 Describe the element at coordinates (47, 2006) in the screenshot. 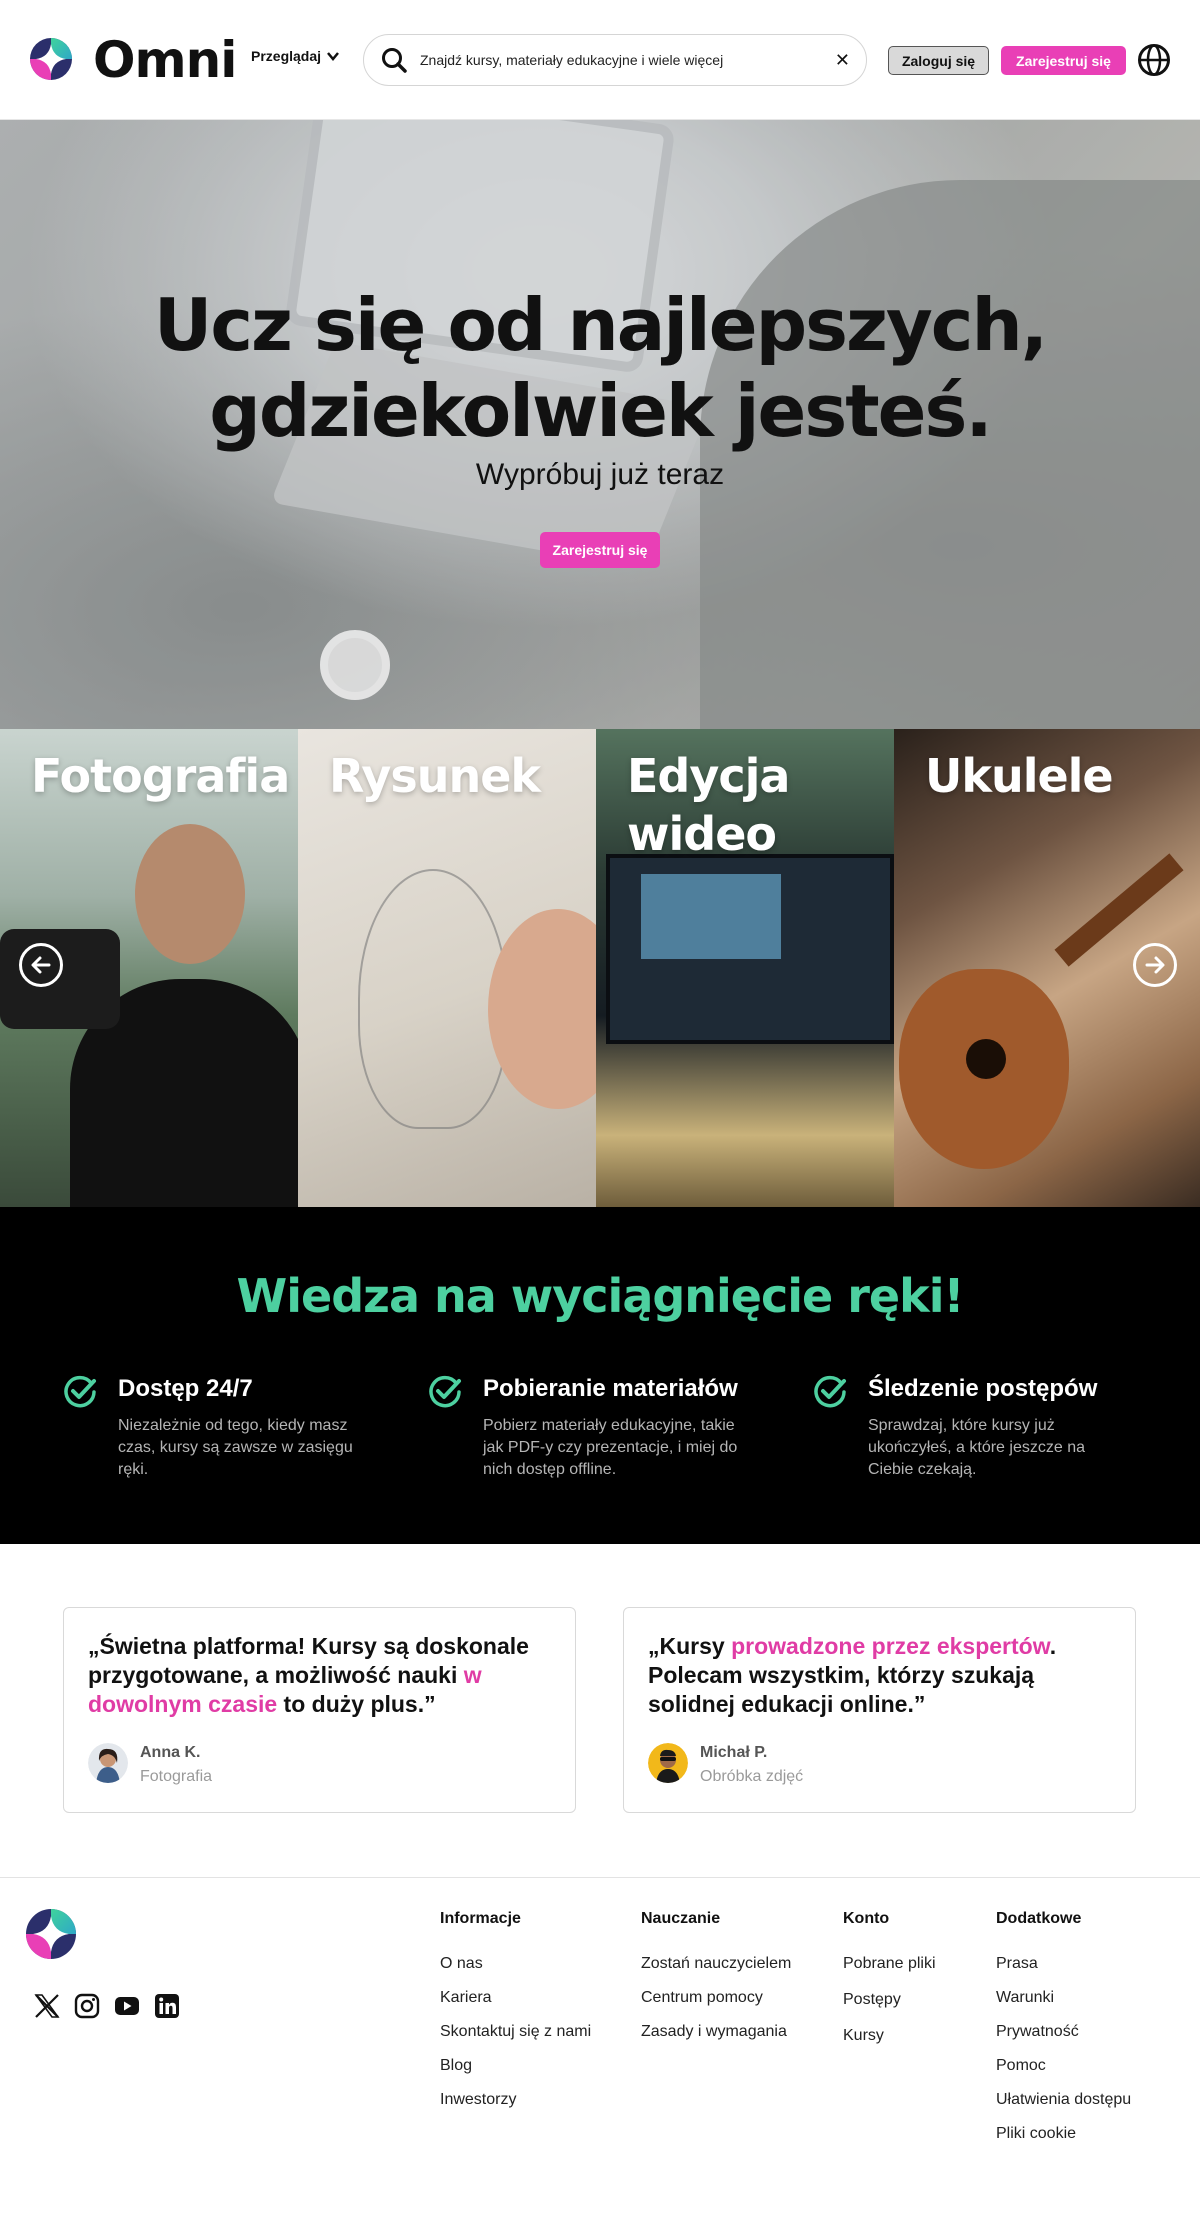

I see `x-icon` at that location.